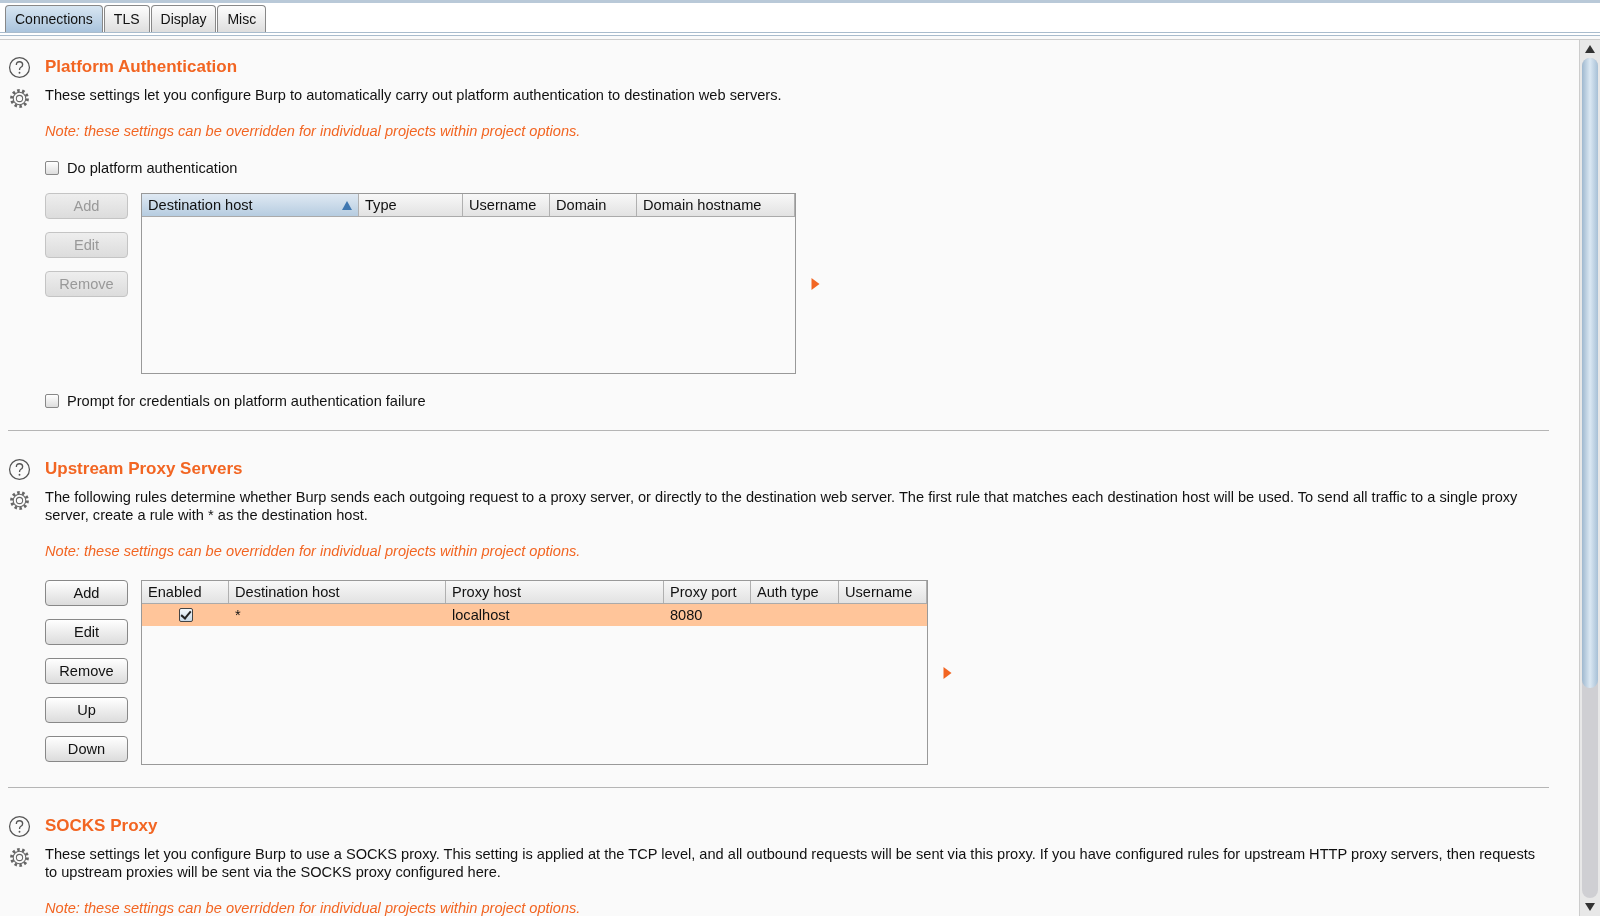  What do you see at coordinates (126, 18) in the screenshot?
I see `tab: TLS` at bounding box center [126, 18].